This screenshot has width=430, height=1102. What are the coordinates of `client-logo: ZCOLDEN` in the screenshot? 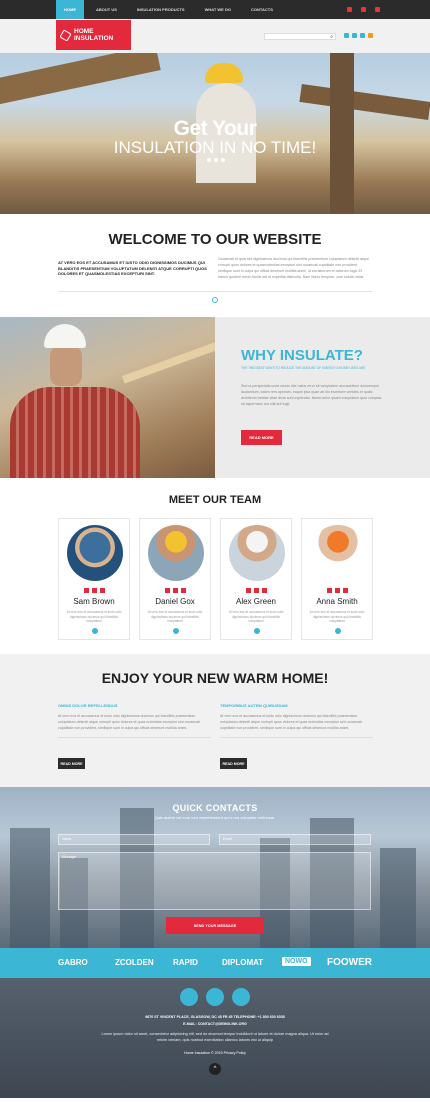 It's located at (134, 962).